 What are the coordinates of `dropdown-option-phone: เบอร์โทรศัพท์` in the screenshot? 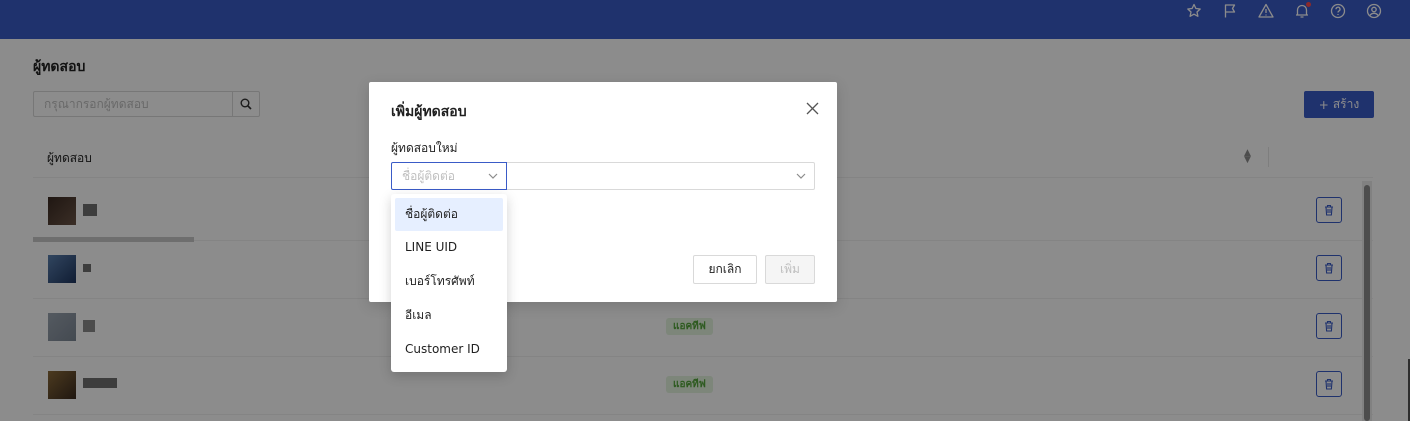 It's located at (449, 281).